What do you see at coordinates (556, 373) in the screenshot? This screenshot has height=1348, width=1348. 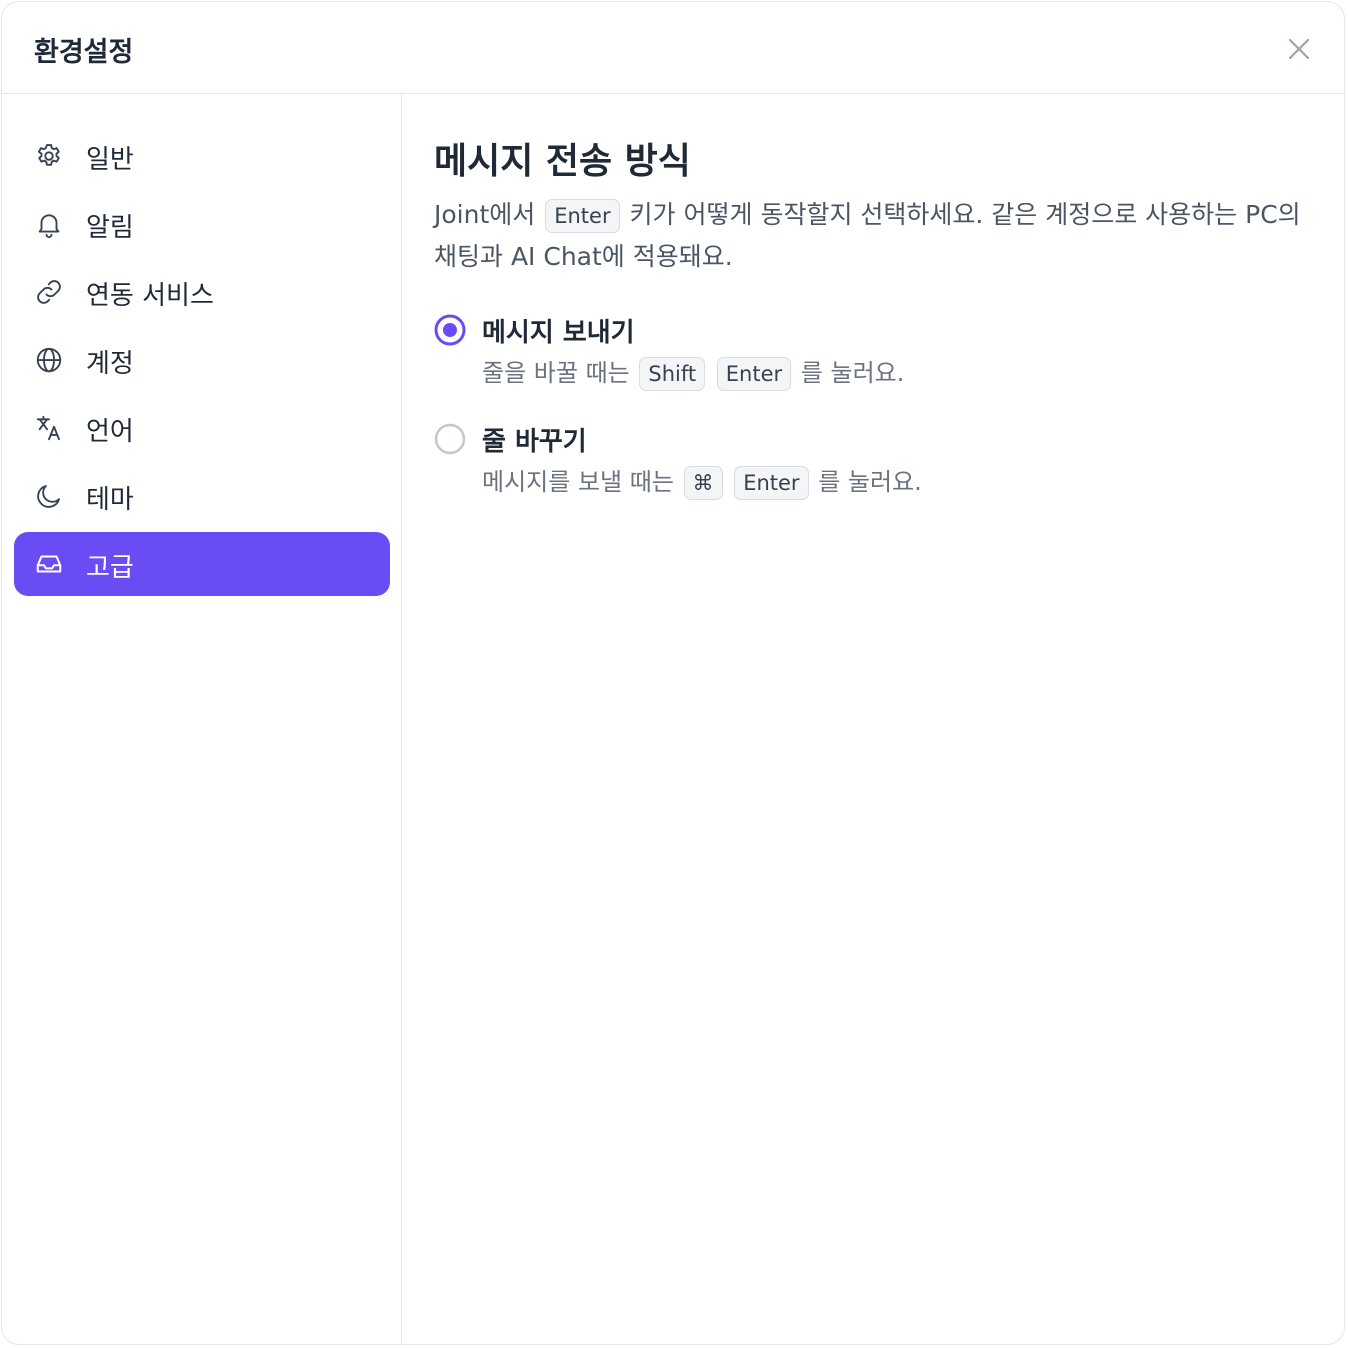 I see `option-text: 줄을 바꿀 때는` at bounding box center [556, 373].